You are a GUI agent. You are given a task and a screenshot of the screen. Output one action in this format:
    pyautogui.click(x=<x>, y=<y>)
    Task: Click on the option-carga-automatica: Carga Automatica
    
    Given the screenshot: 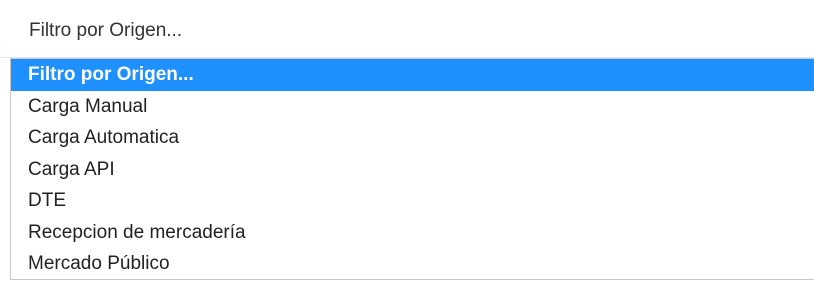 What is the action you would take?
    pyautogui.click(x=412, y=138)
    